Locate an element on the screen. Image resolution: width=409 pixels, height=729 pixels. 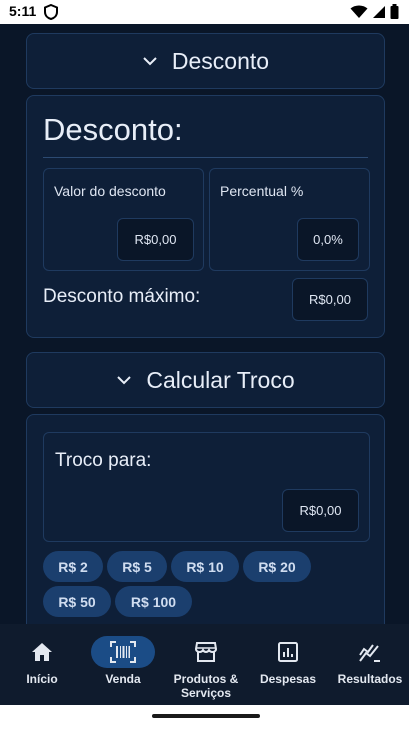
percentual-input: 0,0% is located at coordinates (328, 239).